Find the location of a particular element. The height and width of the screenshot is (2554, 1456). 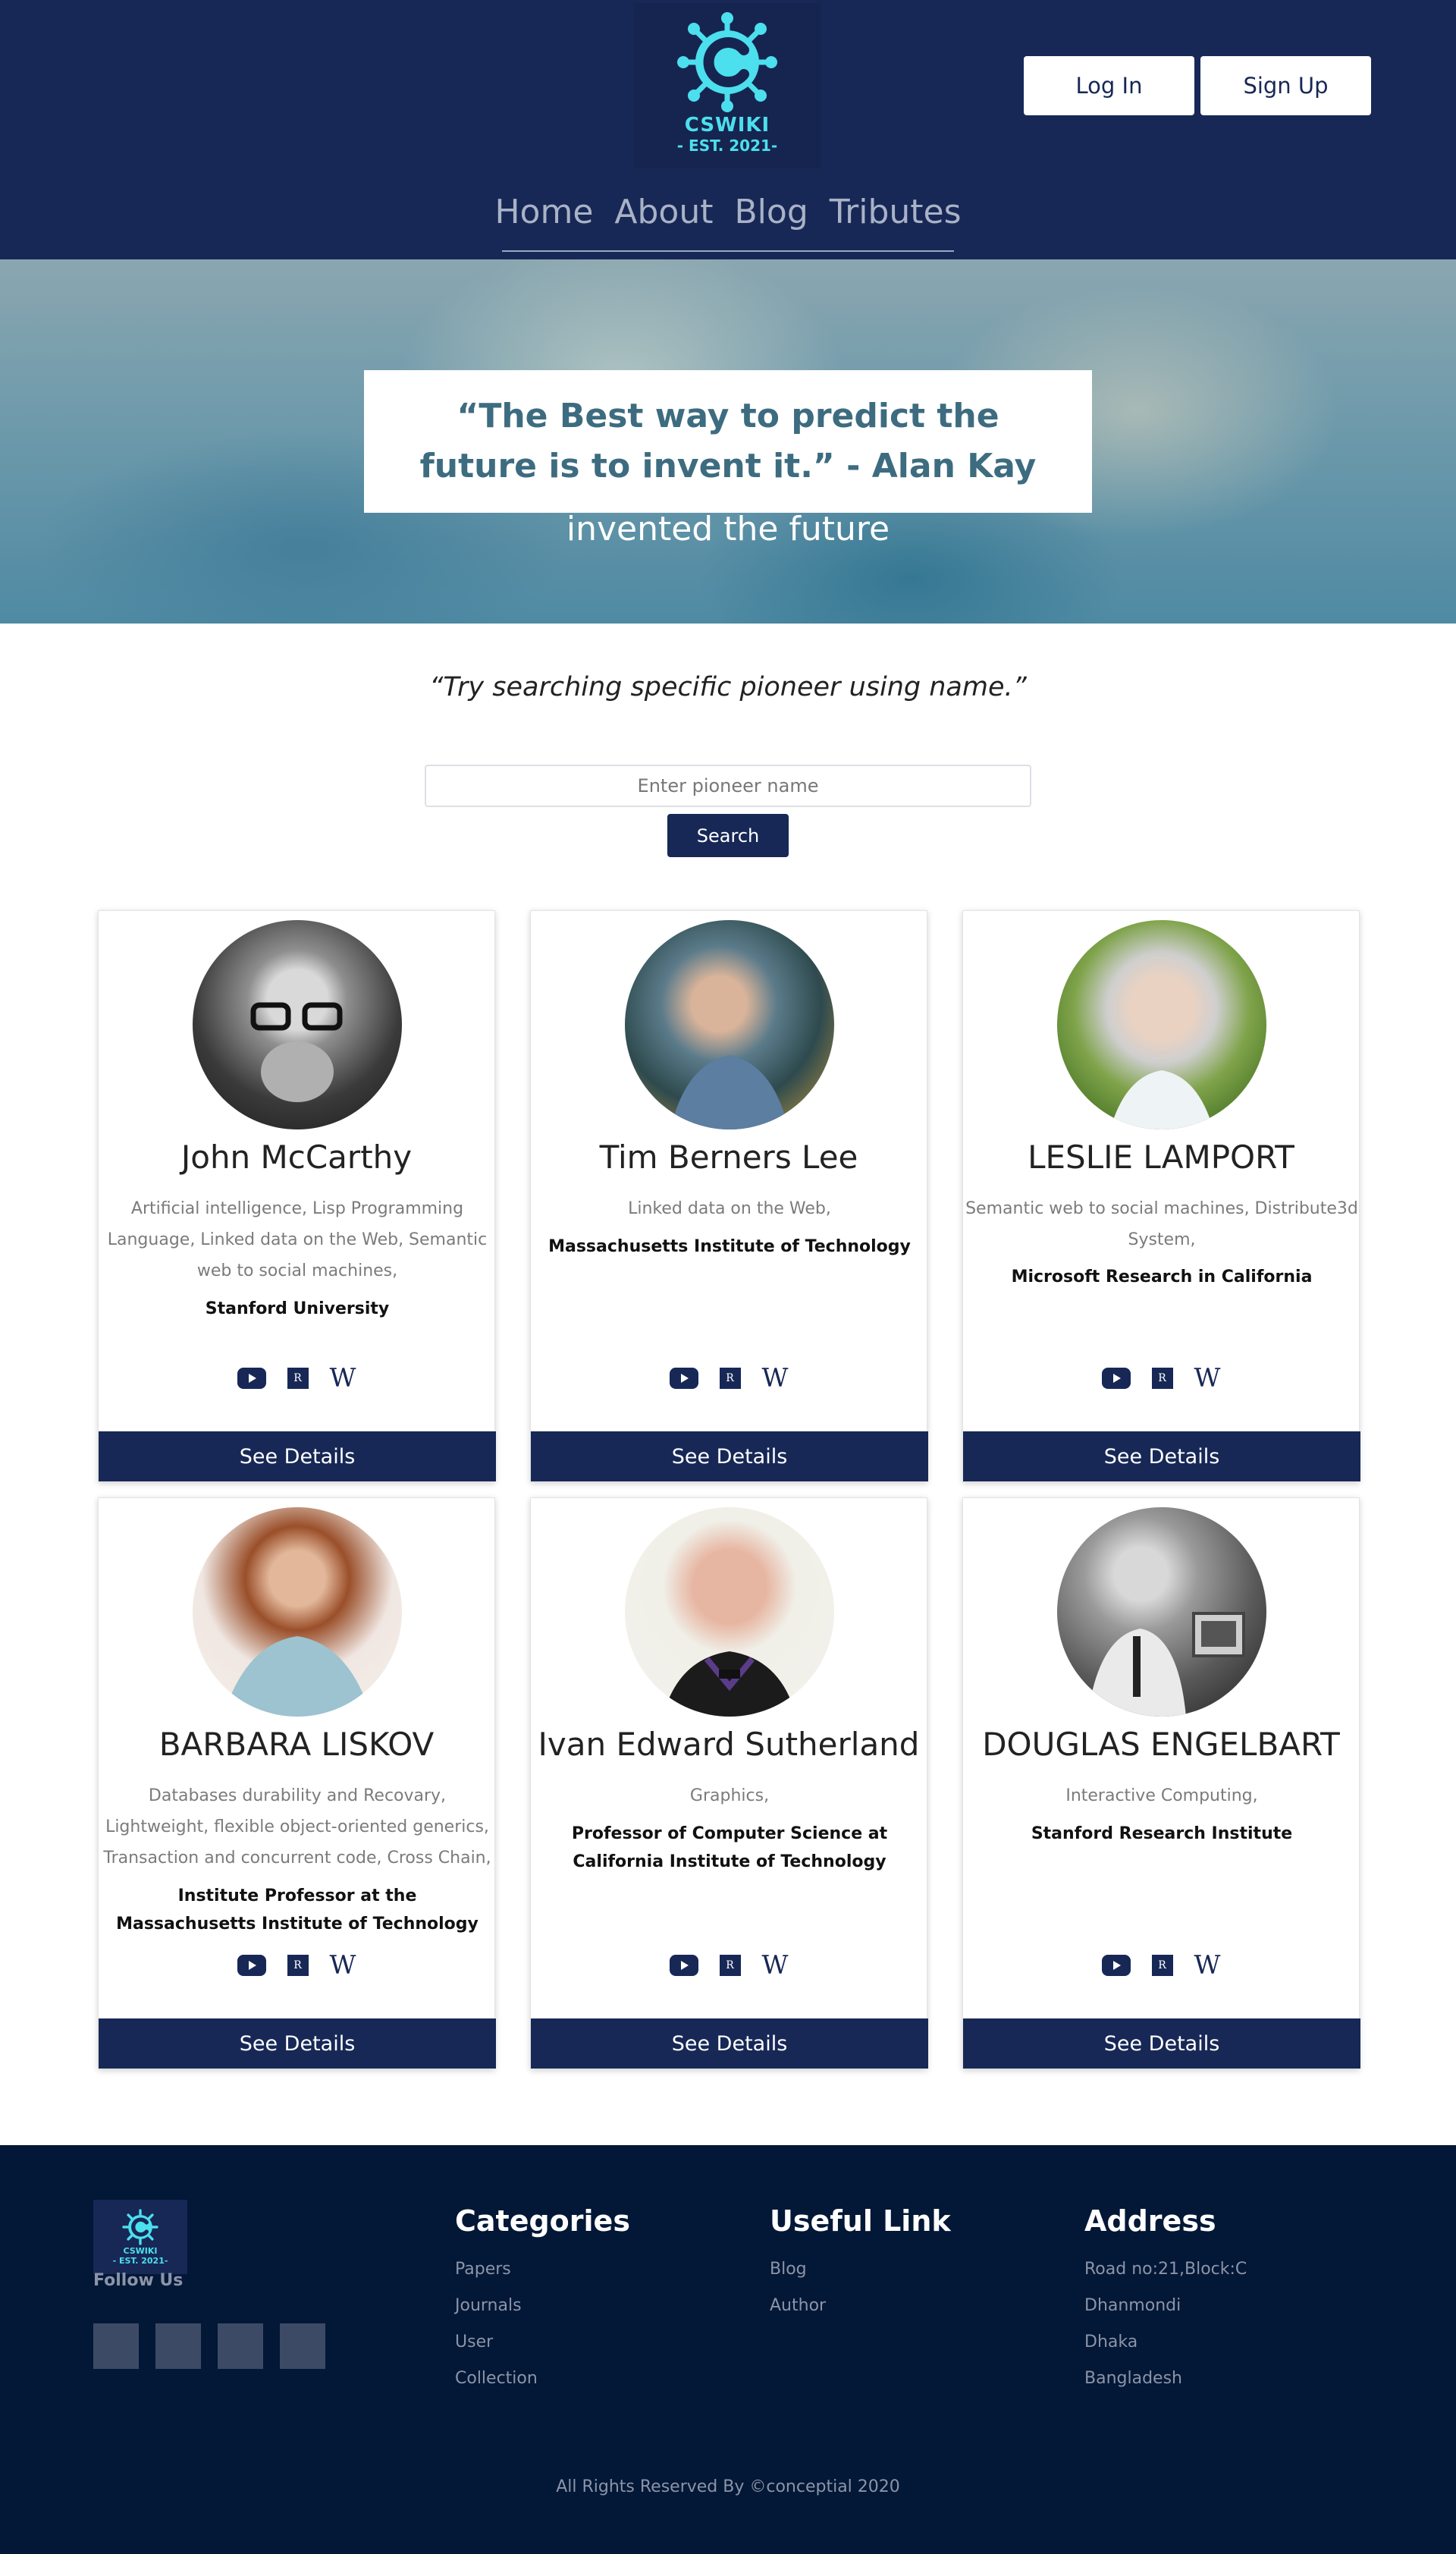

address-title: Address is located at coordinates (1150, 2221).